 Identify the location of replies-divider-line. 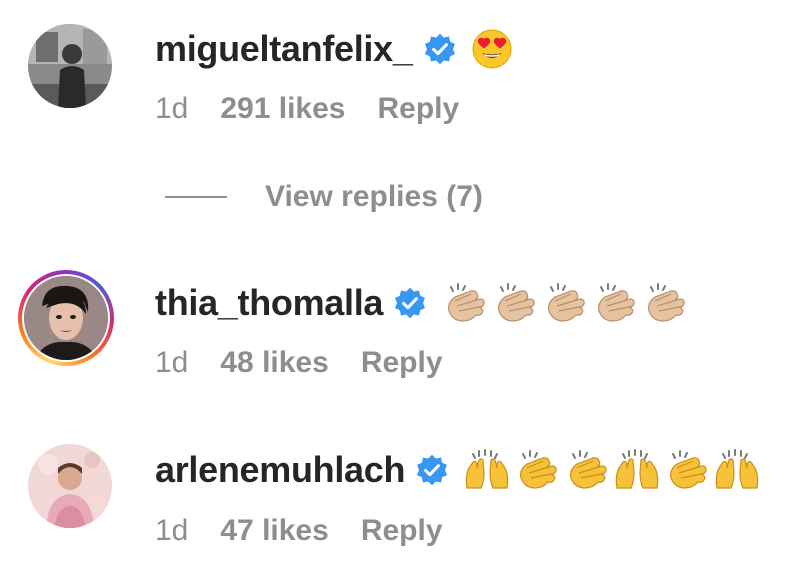
(196, 197).